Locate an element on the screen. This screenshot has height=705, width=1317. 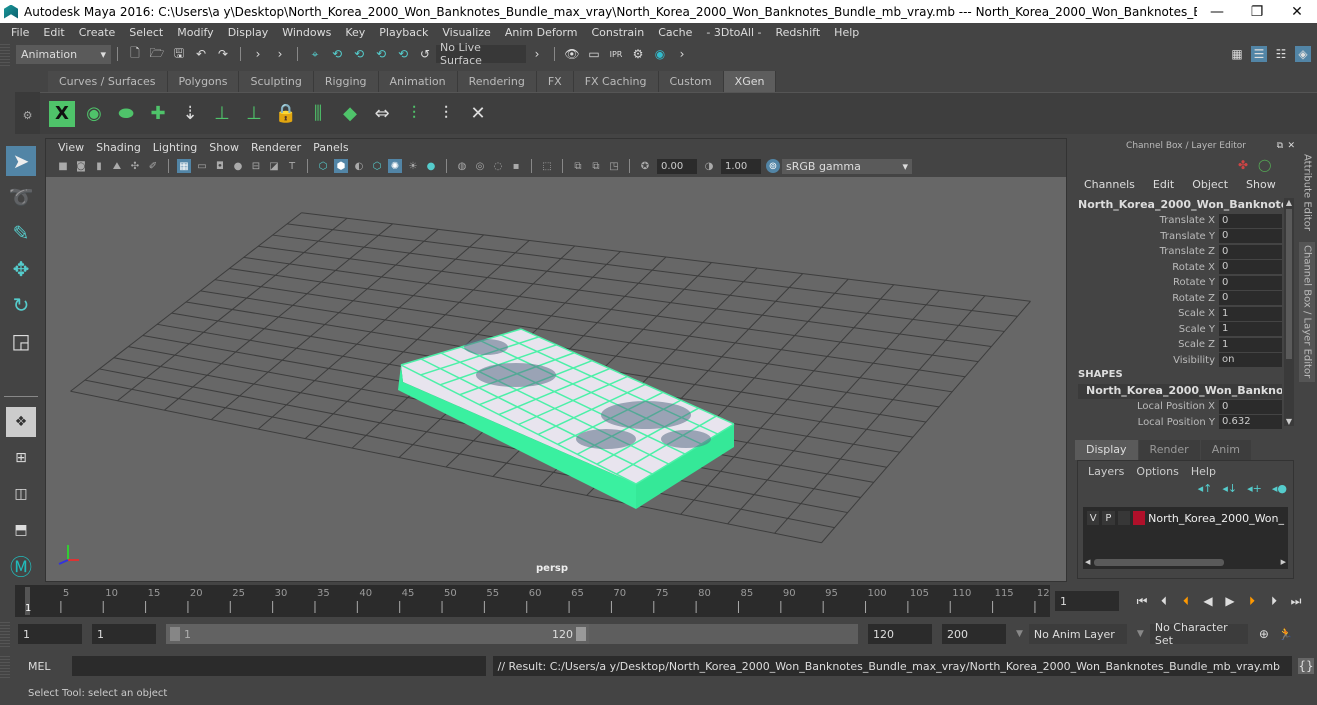
menu-file: File is located at coordinates (20, 32).